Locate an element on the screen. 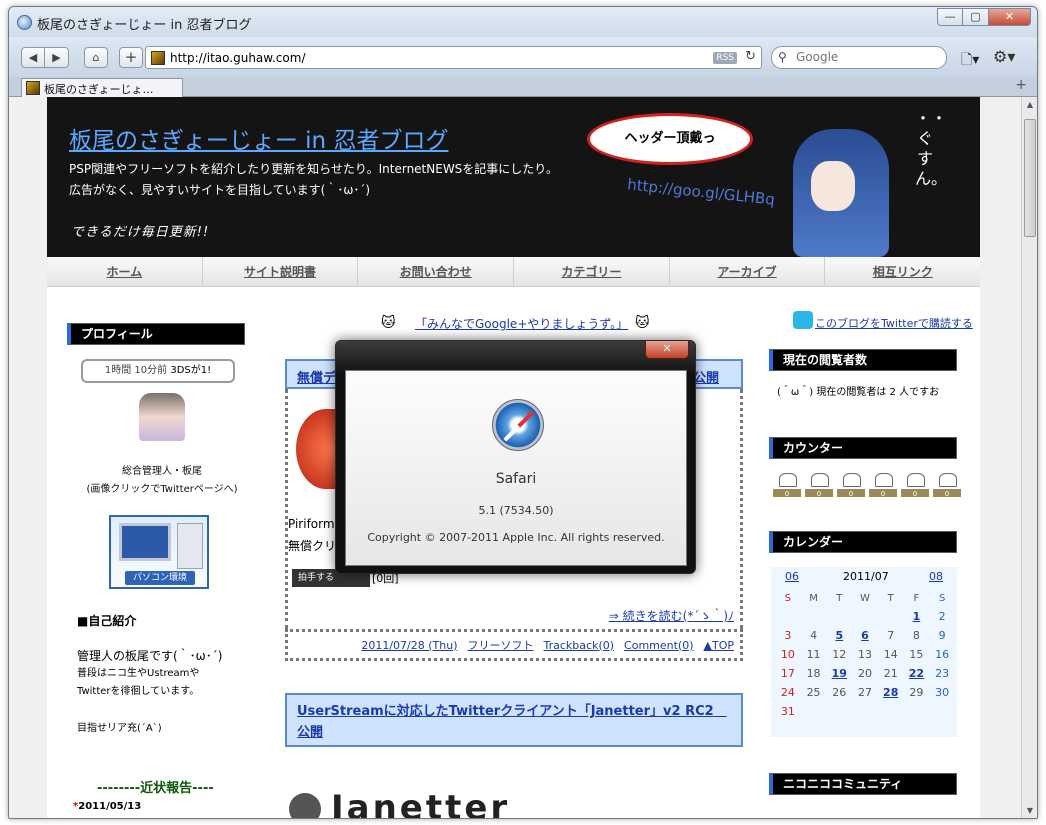 The height and width of the screenshot is (825, 1046). calendar-day: 27 is located at coordinates (864, 692).